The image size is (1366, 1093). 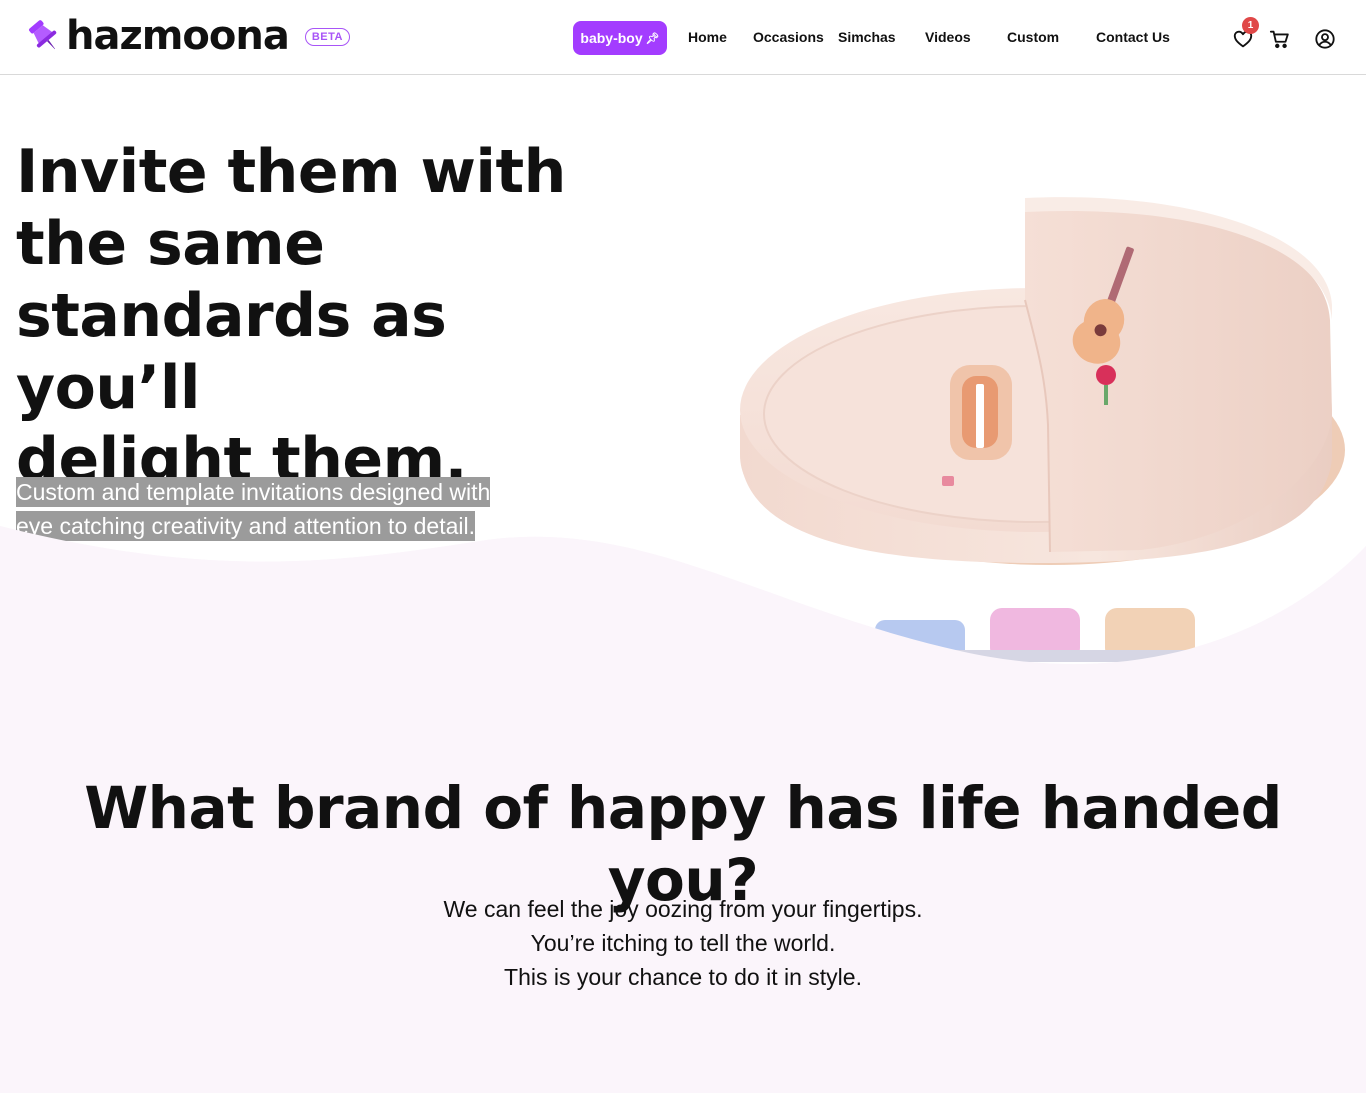 I want to click on account-button, so click(x=1325, y=39).